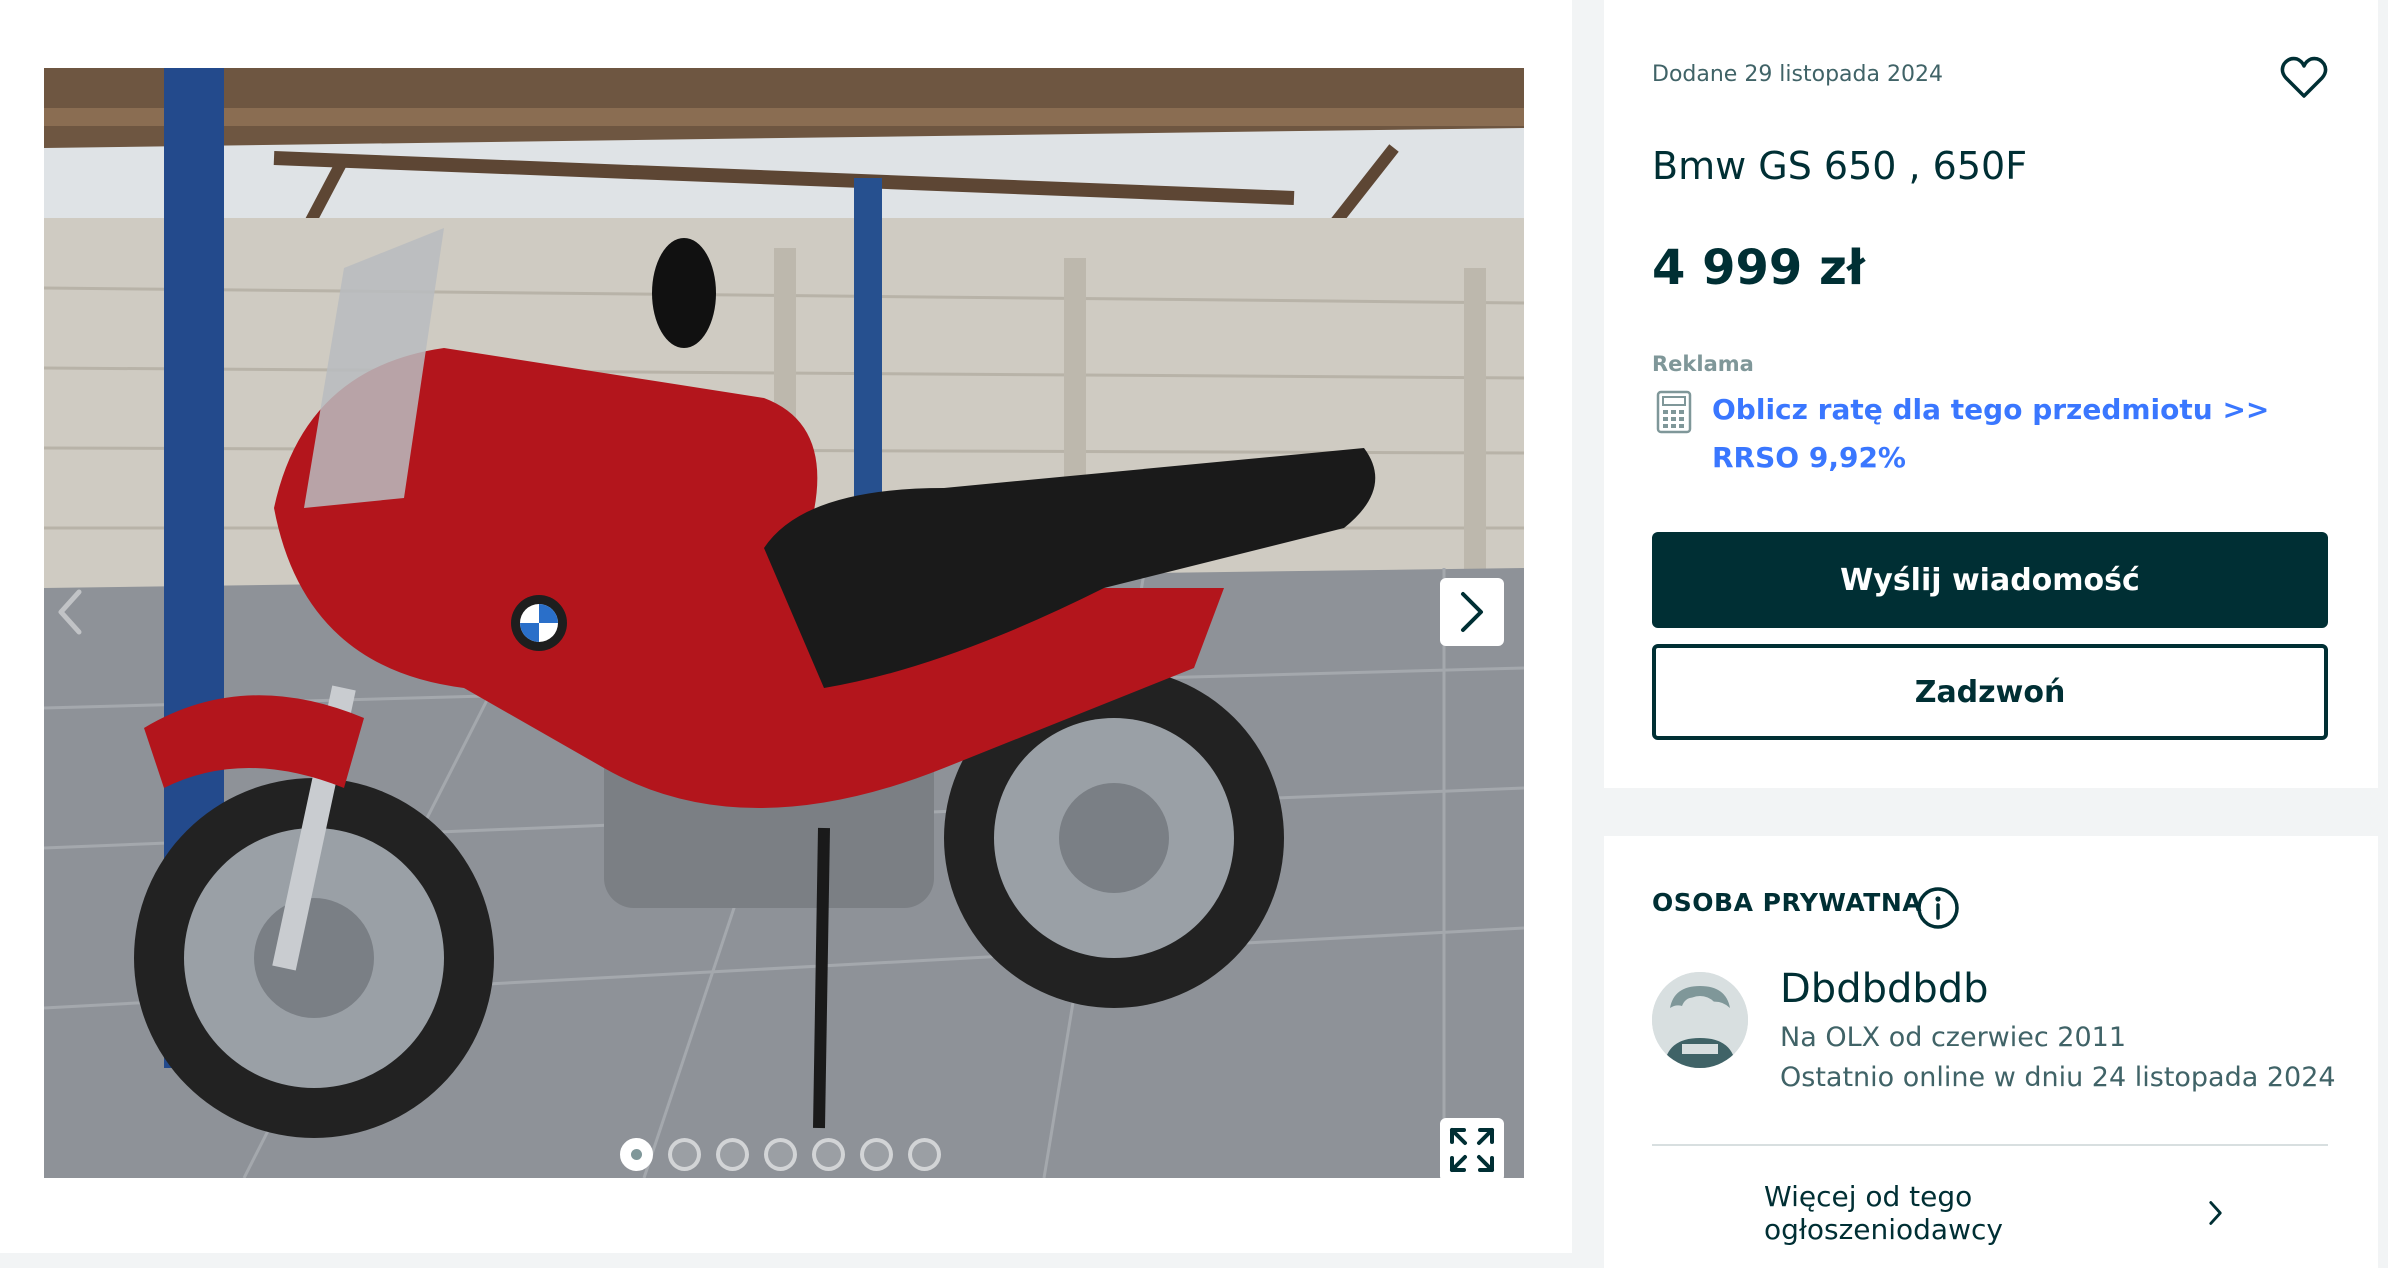 This screenshot has height=1268, width=2388. I want to click on next-photo-button, so click(1472, 612).